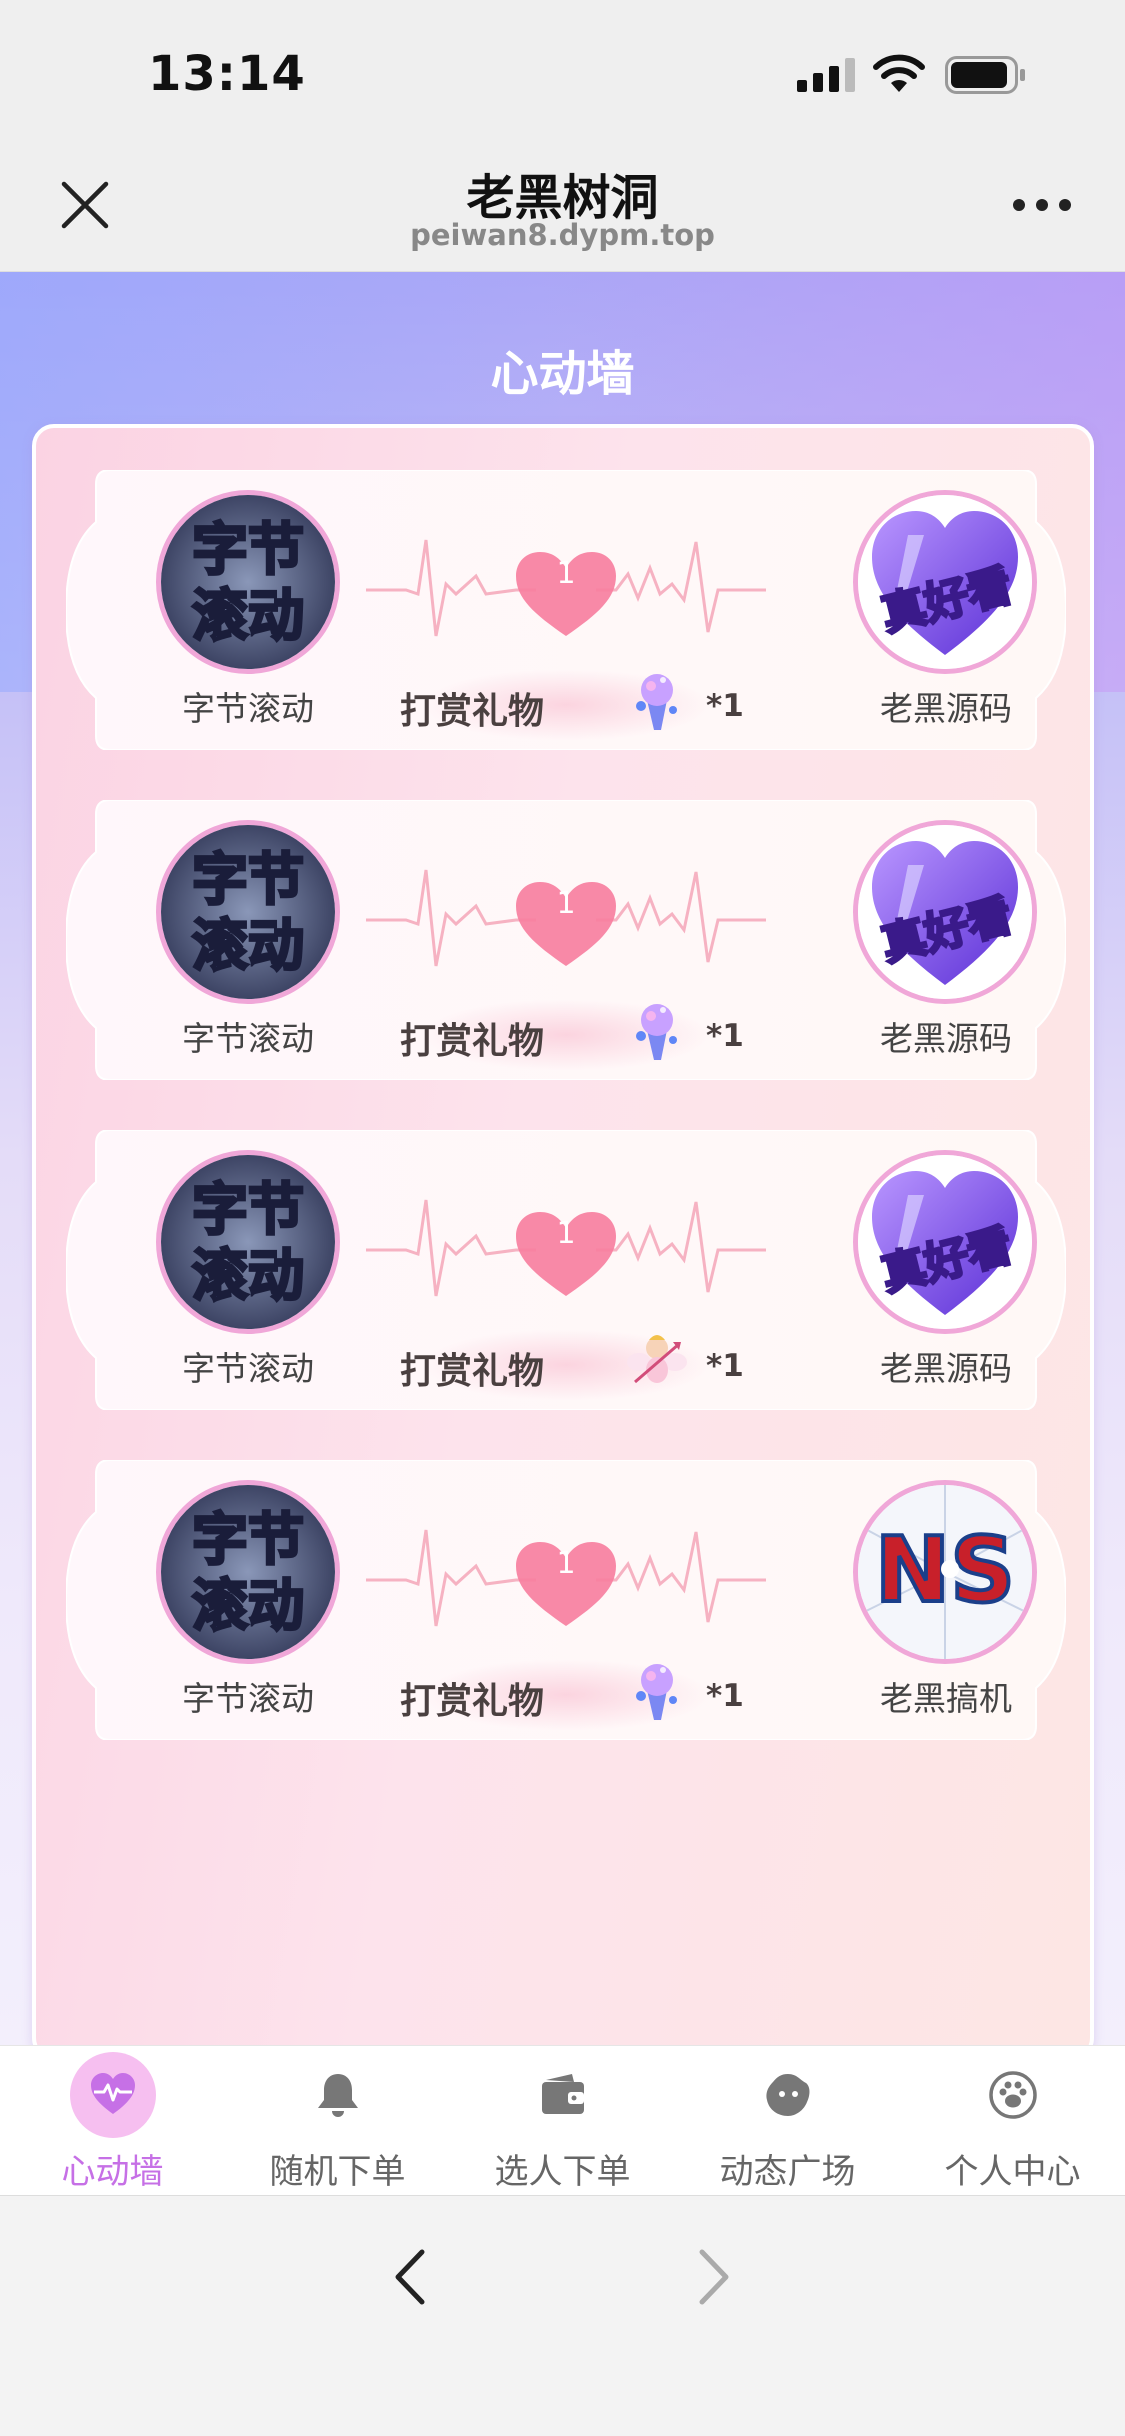  What do you see at coordinates (945, 1572) in the screenshot?
I see `receiver-avatar: NS` at bounding box center [945, 1572].